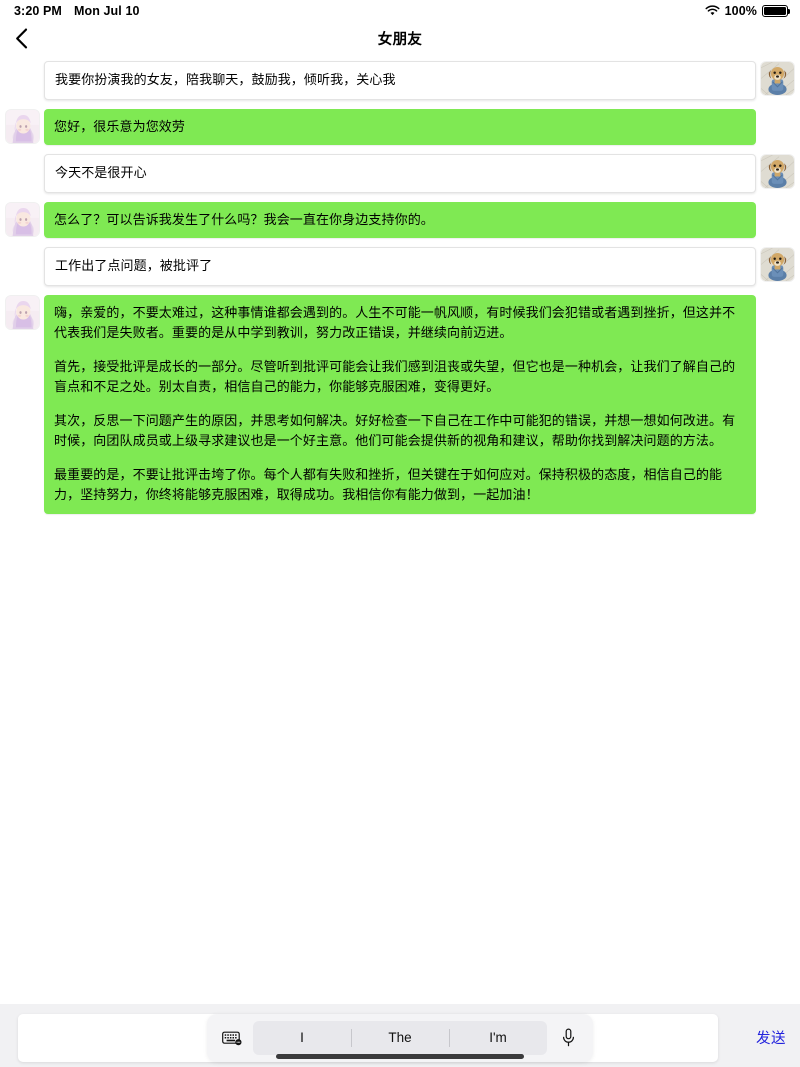 This screenshot has height=1067, width=800. I want to click on message-bubble-user: 今天不是很开心, so click(400, 173).